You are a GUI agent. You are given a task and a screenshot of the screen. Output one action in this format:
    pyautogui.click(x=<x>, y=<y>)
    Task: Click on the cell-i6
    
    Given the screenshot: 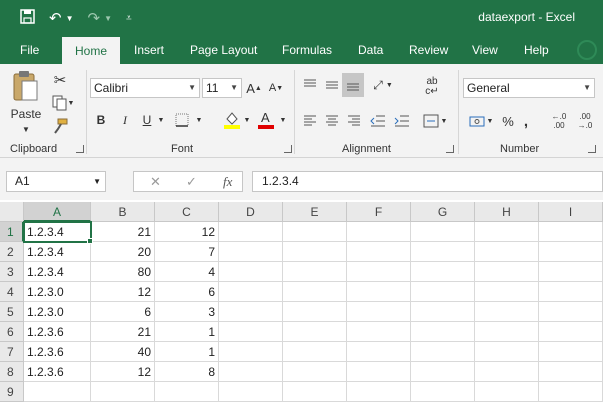 What is the action you would take?
    pyautogui.click(x=571, y=332)
    